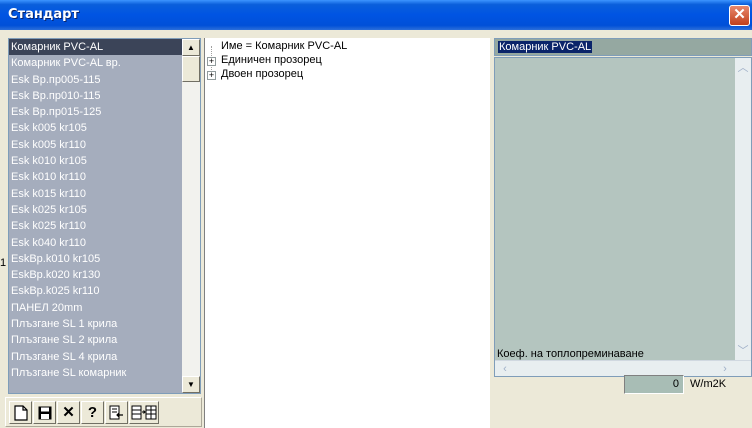 The width and height of the screenshot is (752, 428). What do you see at coordinates (545, 47) in the screenshot?
I see `name-field-value: Комарник PVC-AL` at bounding box center [545, 47].